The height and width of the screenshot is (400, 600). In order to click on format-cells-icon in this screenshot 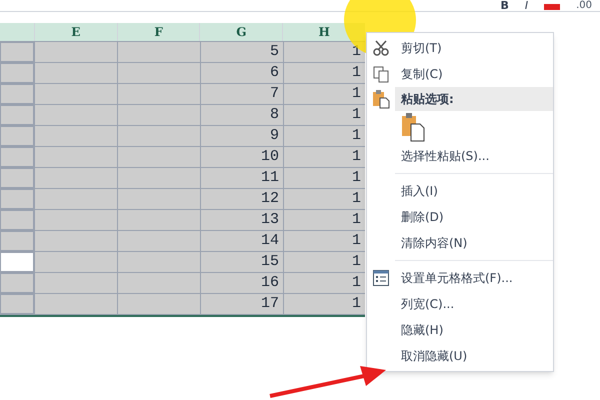, I will do `click(381, 278)`.